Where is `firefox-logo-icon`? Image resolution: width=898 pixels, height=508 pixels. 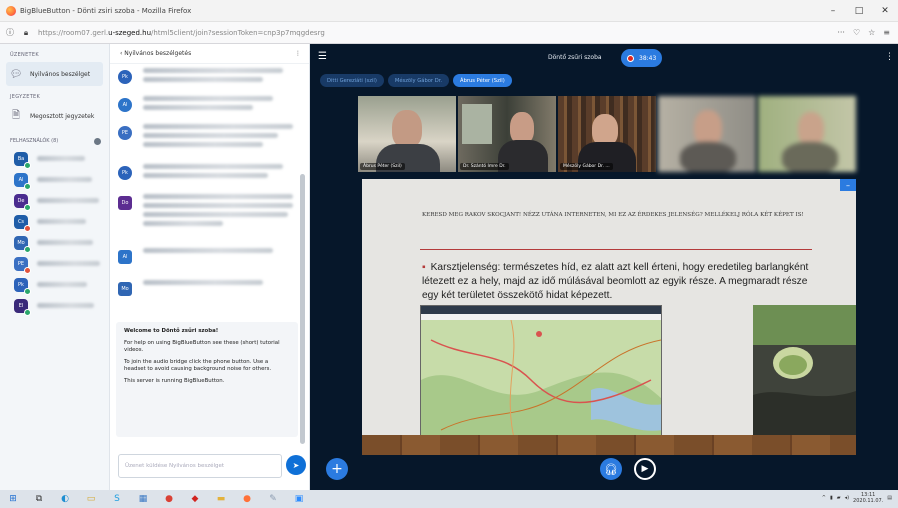
firefox-logo-icon is located at coordinates (11, 10).